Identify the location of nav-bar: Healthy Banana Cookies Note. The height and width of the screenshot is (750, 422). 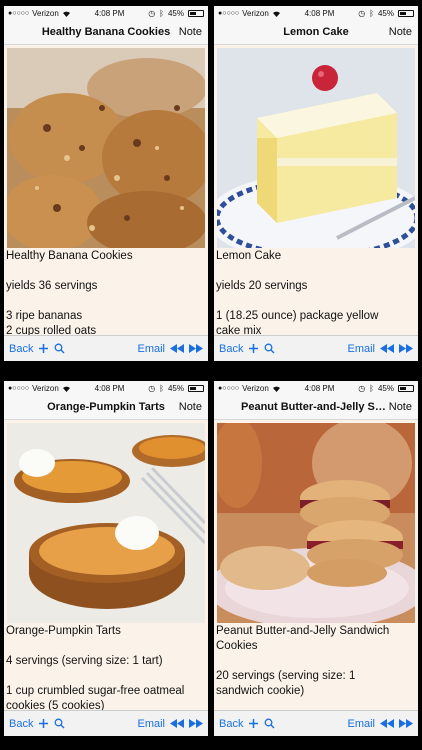
(106, 32).